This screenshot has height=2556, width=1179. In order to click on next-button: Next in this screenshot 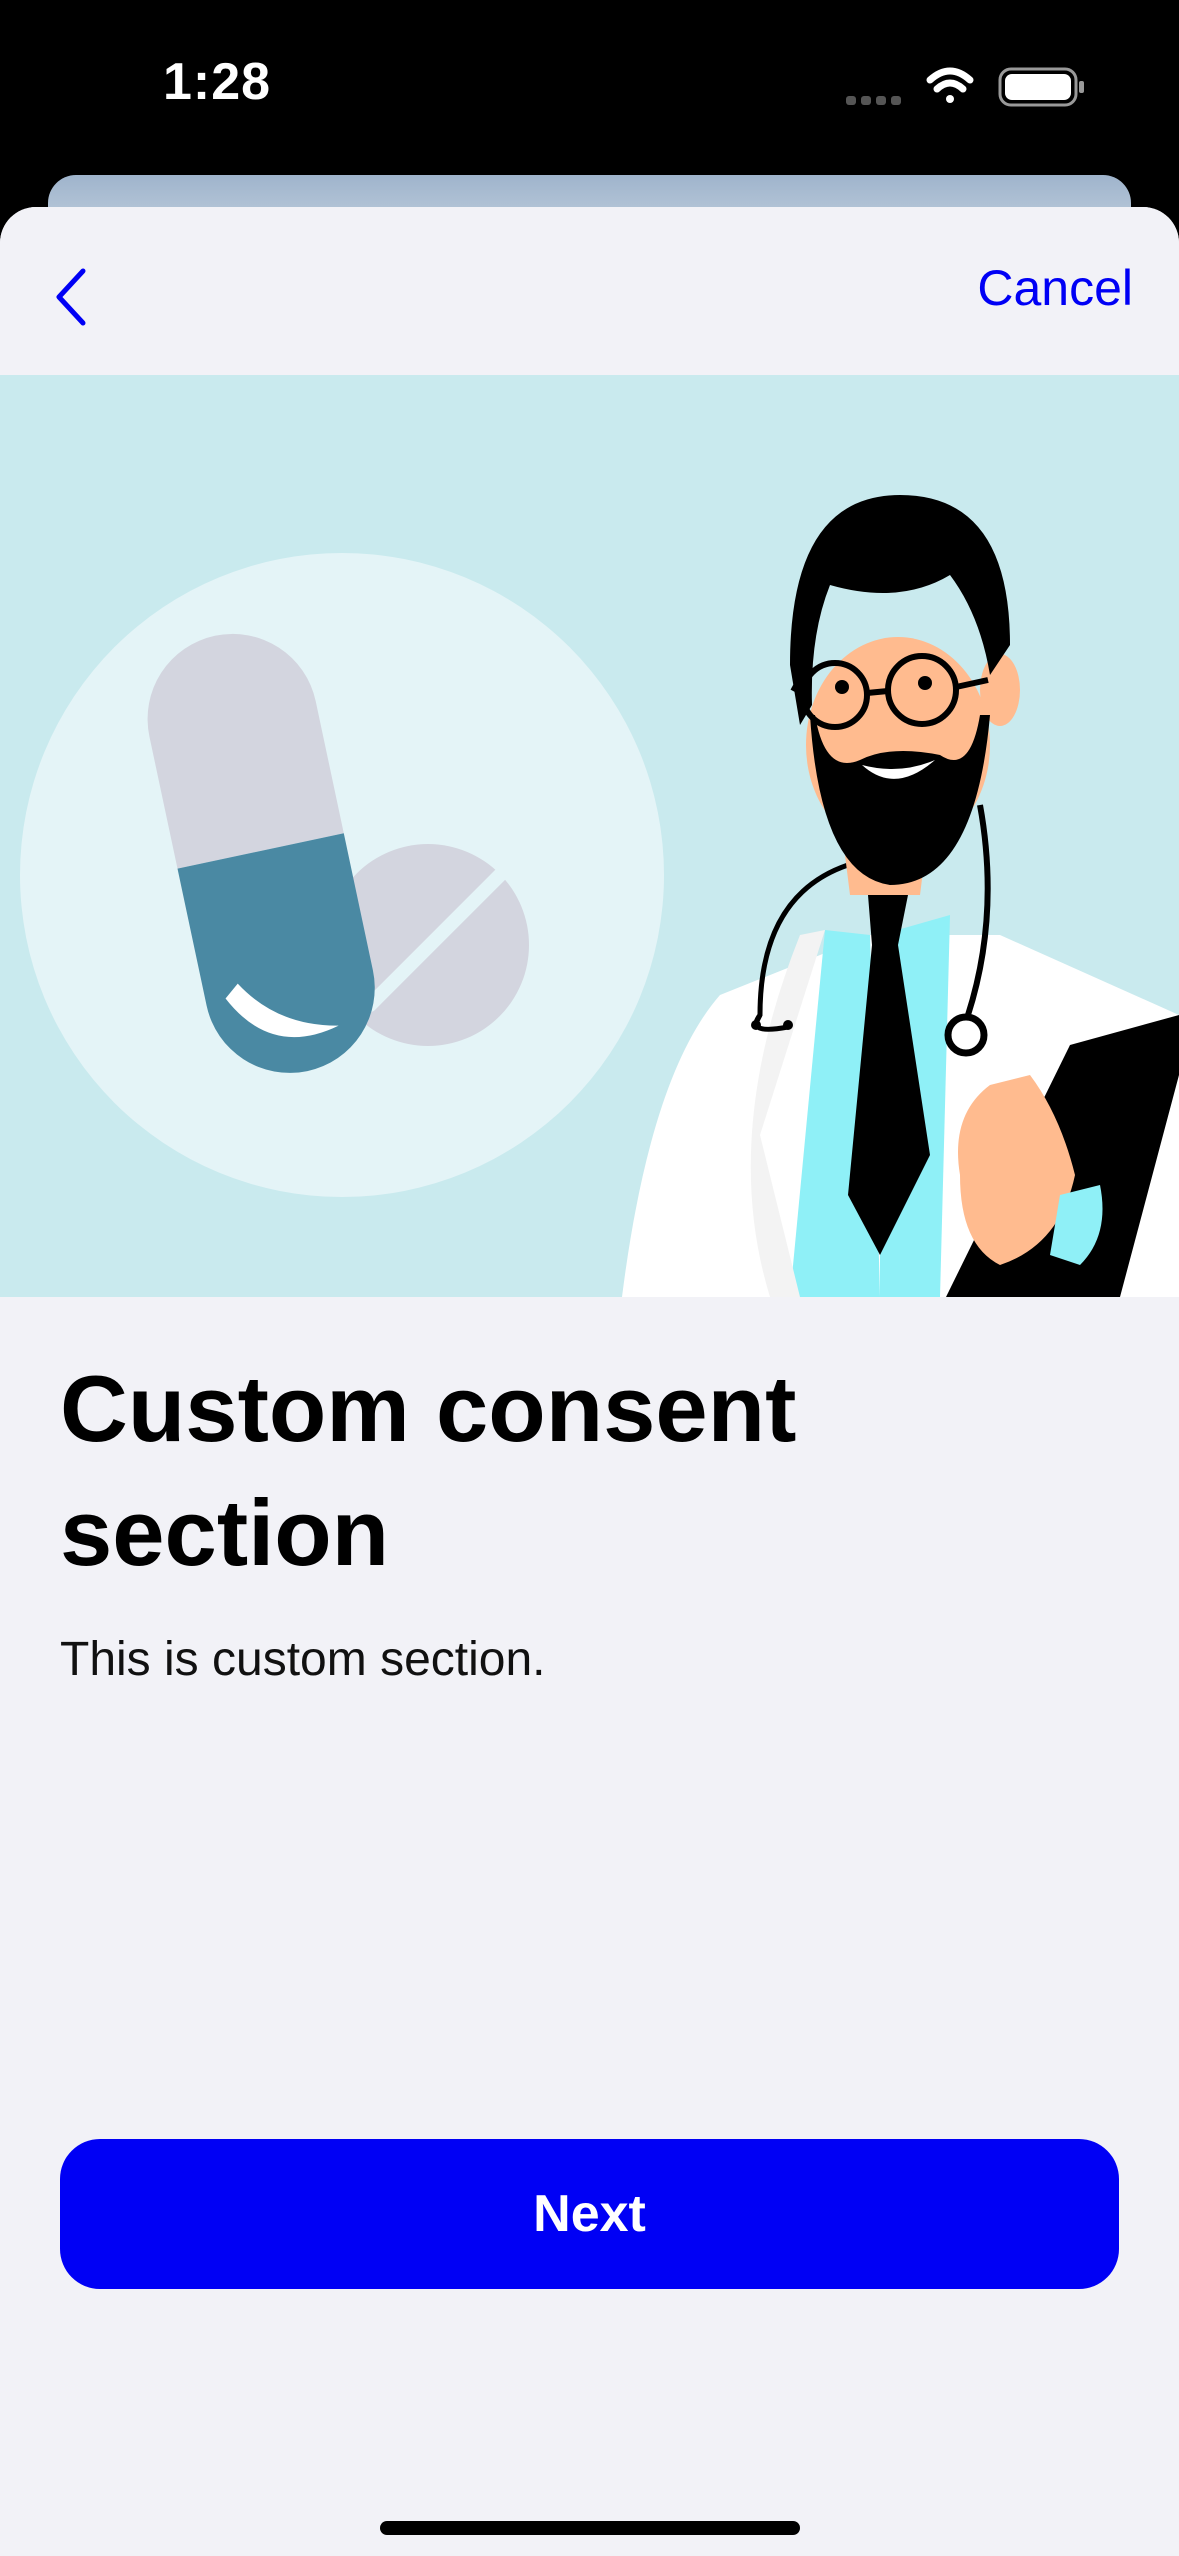, I will do `click(589, 2214)`.